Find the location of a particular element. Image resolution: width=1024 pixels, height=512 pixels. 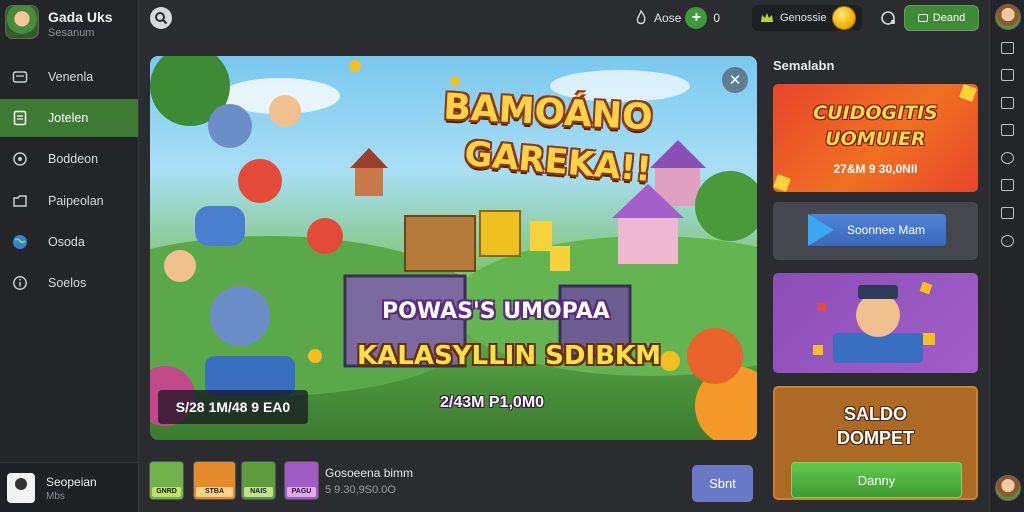

game-thumbnail-label: PAGU is located at coordinates (301, 492).